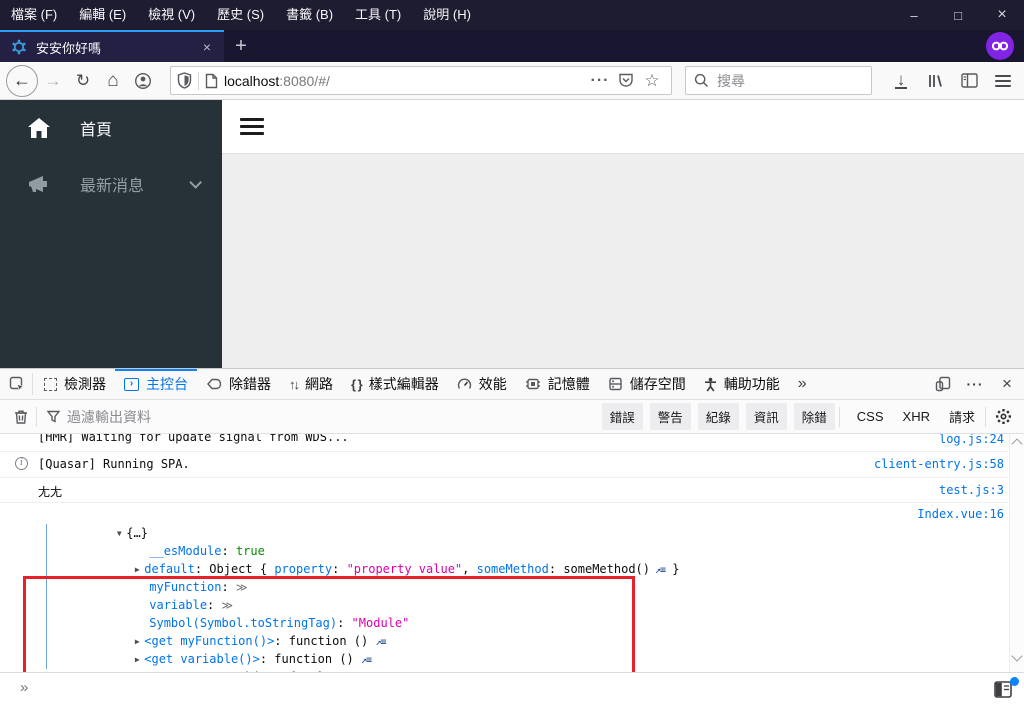  Describe the element at coordinates (512, 490) in the screenshot. I see `console-log-row: 尢尢 test.js:3` at that location.